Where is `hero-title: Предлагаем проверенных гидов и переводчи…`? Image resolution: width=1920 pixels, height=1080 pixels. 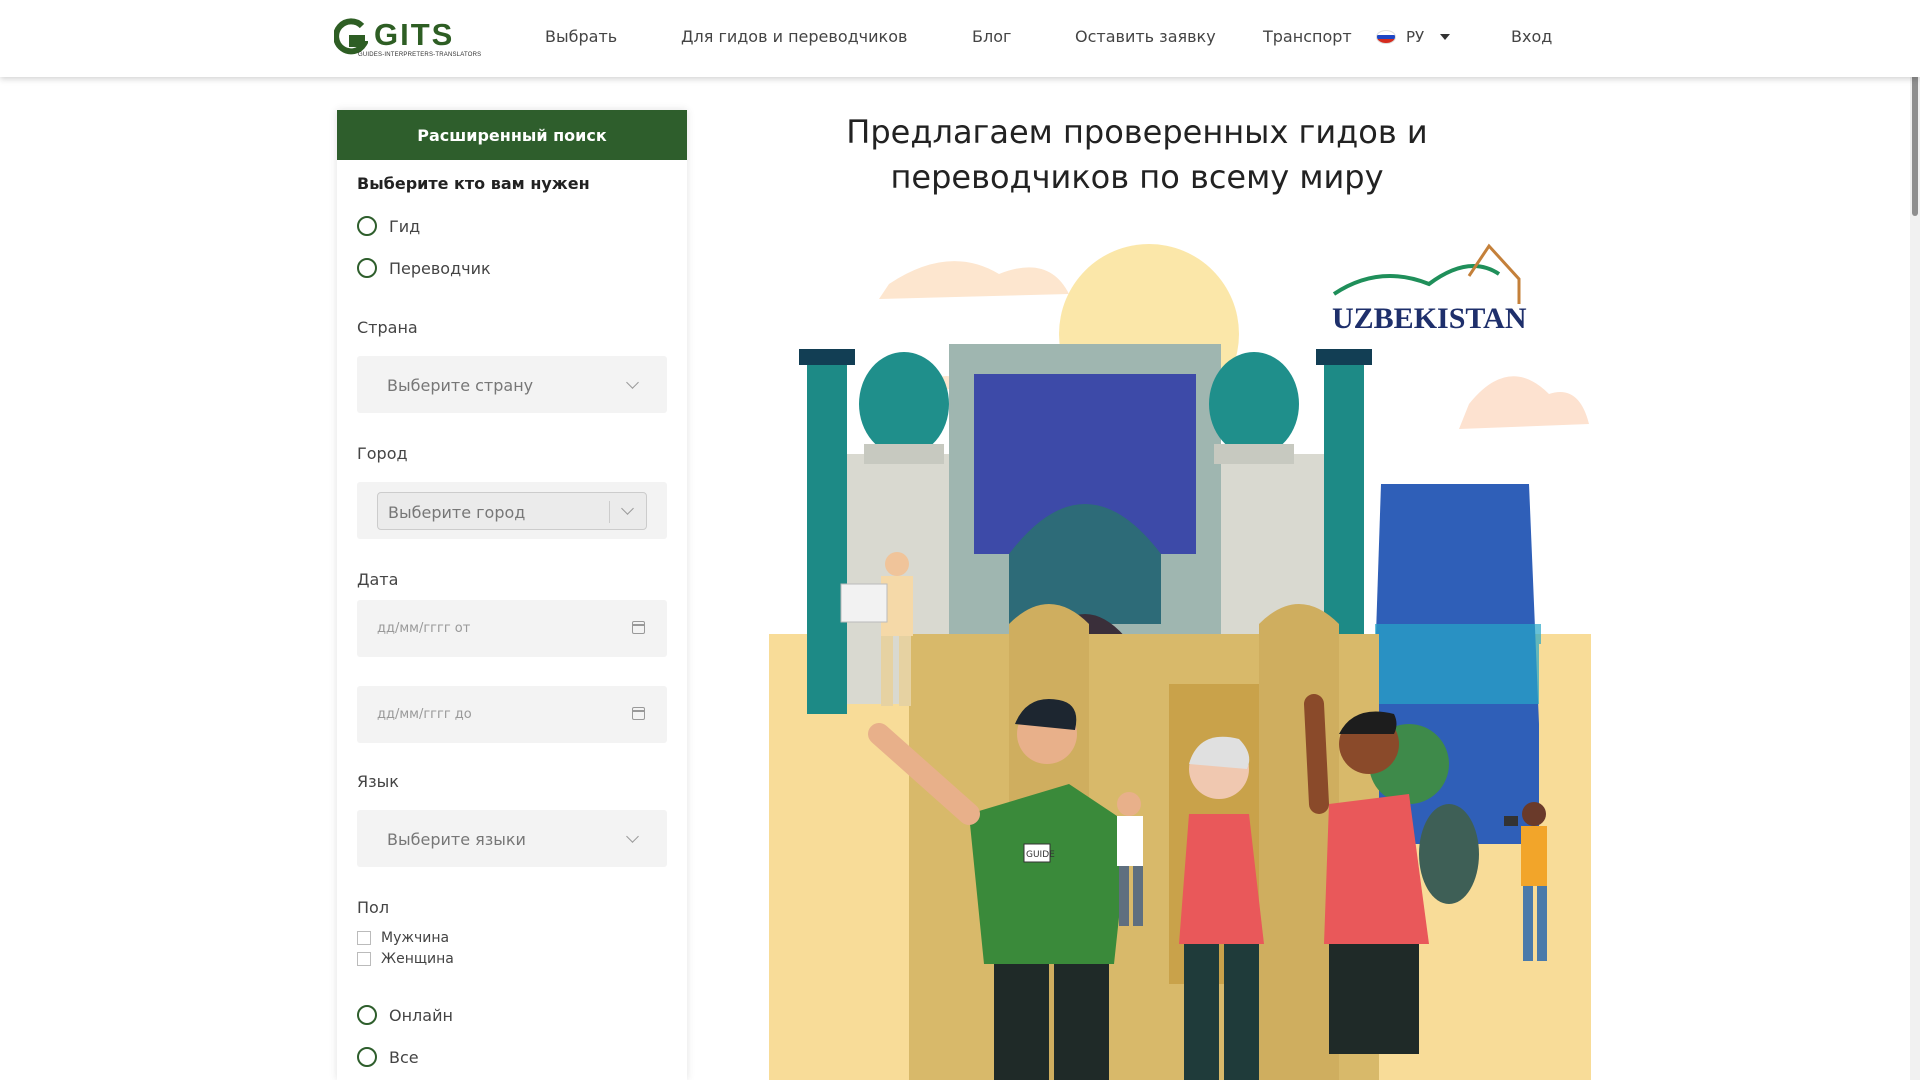
hero-title: Предлагаем проверенных гидов и переводчи… is located at coordinates (1137, 155).